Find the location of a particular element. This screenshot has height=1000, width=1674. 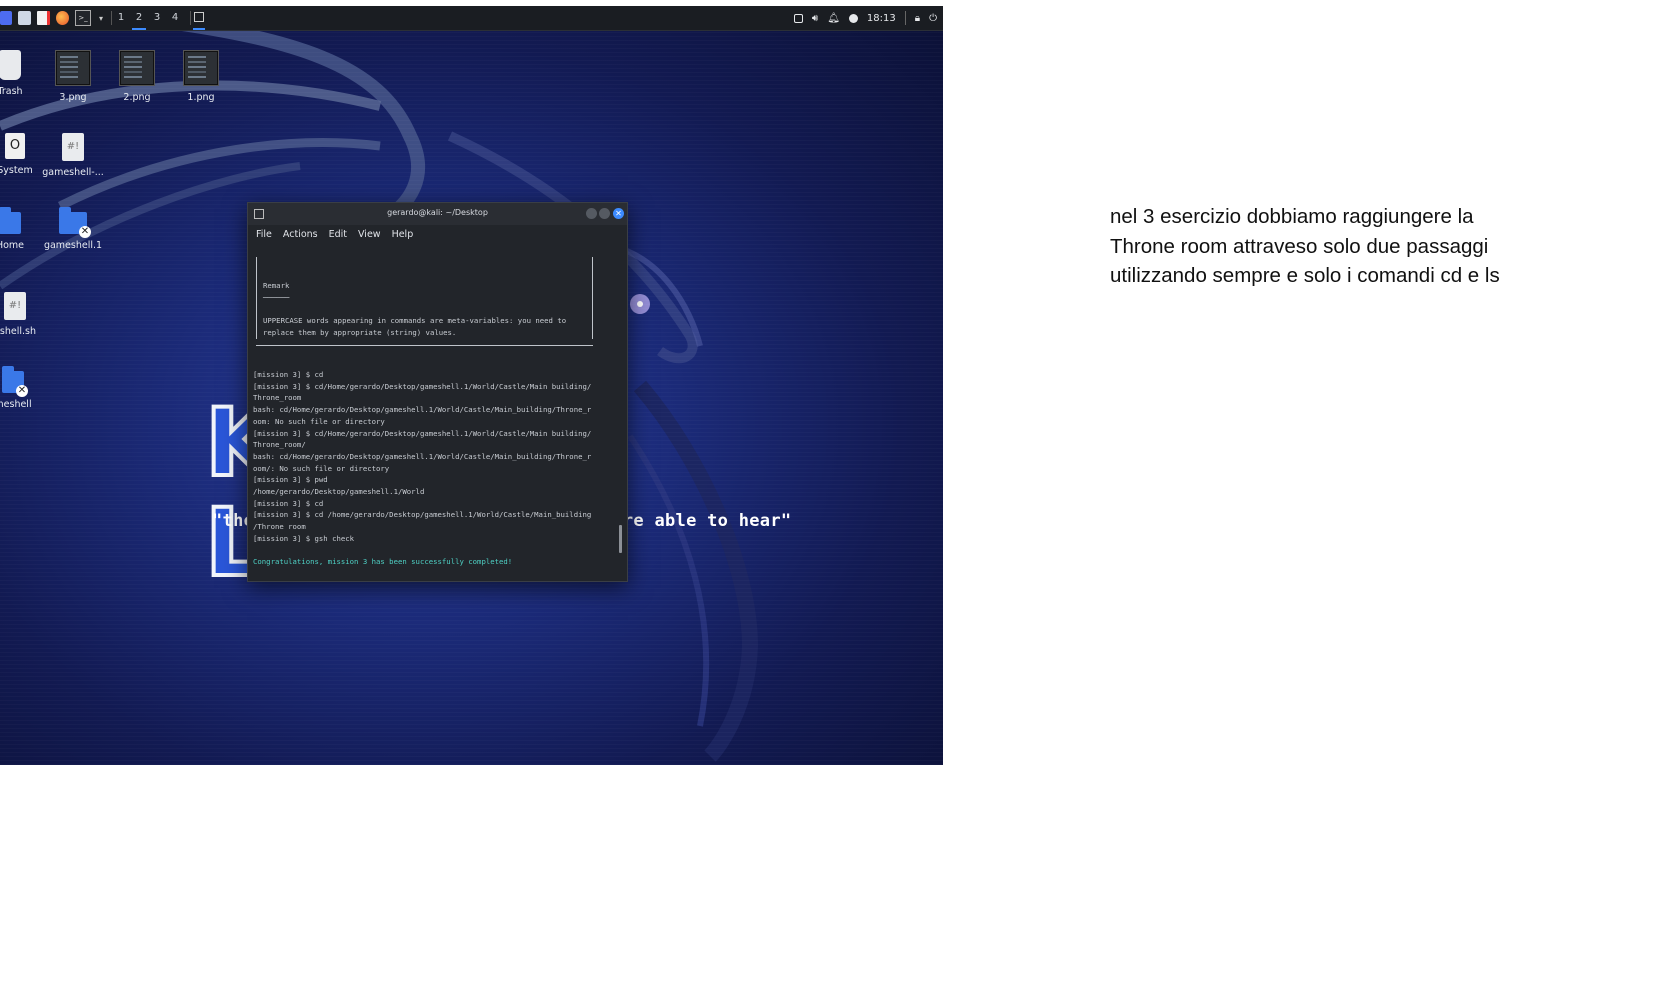

taskbar-terminal-button is located at coordinates (199, 18).